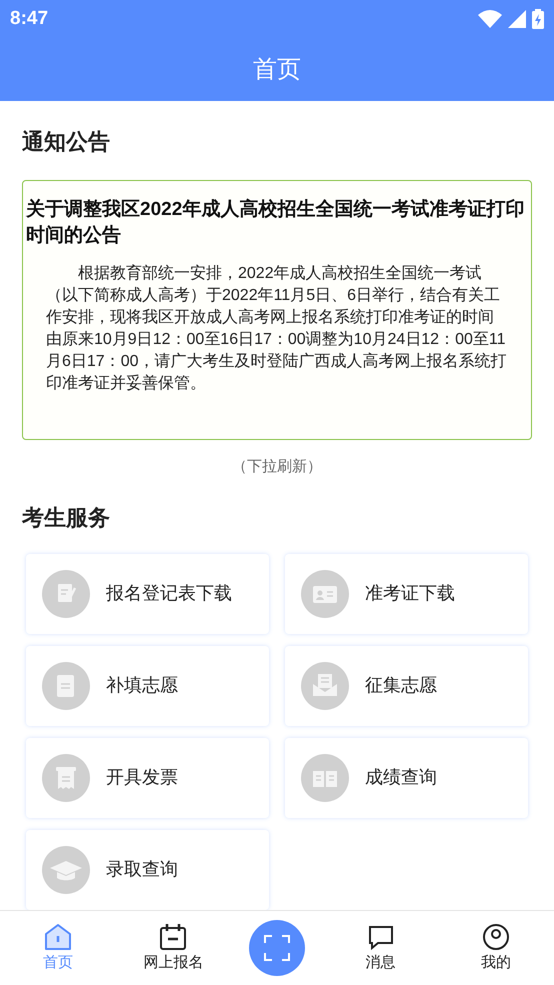 The width and height of the screenshot is (554, 985). Describe the element at coordinates (325, 686) in the screenshot. I see `envelope-icon` at that location.